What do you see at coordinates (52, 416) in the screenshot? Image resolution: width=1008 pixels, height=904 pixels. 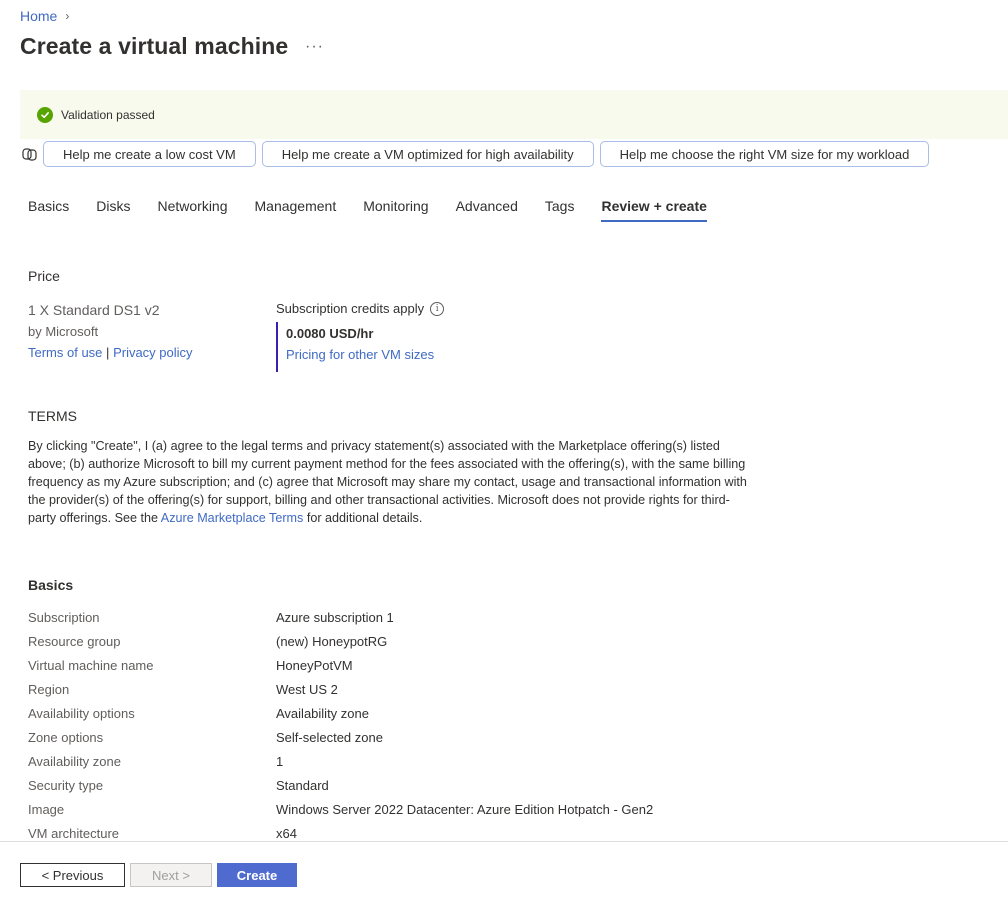 I see `terms-heading: TERMS` at bounding box center [52, 416].